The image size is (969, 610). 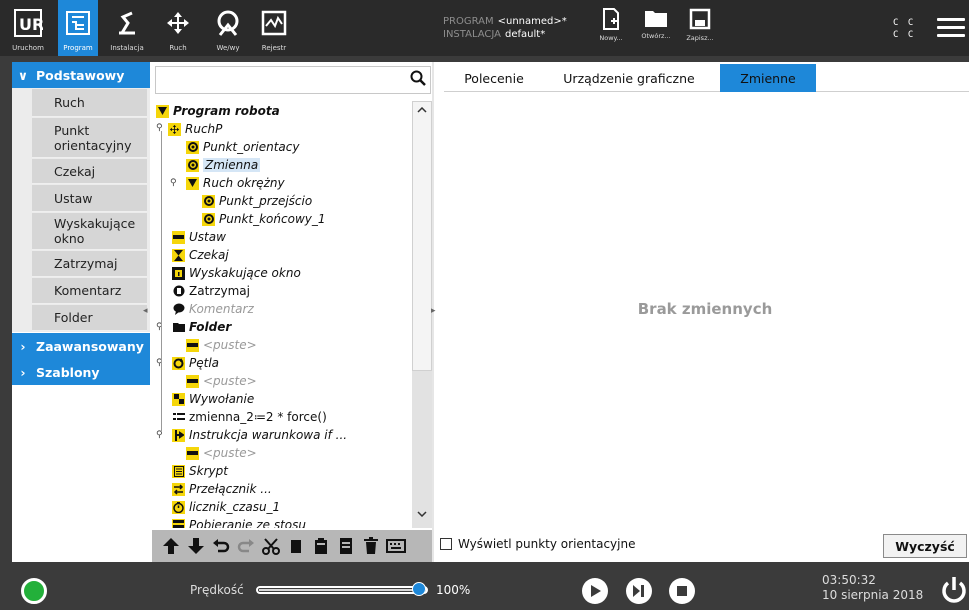 I want to click on nav-installation-label: Instalacja, so click(x=127, y=48).